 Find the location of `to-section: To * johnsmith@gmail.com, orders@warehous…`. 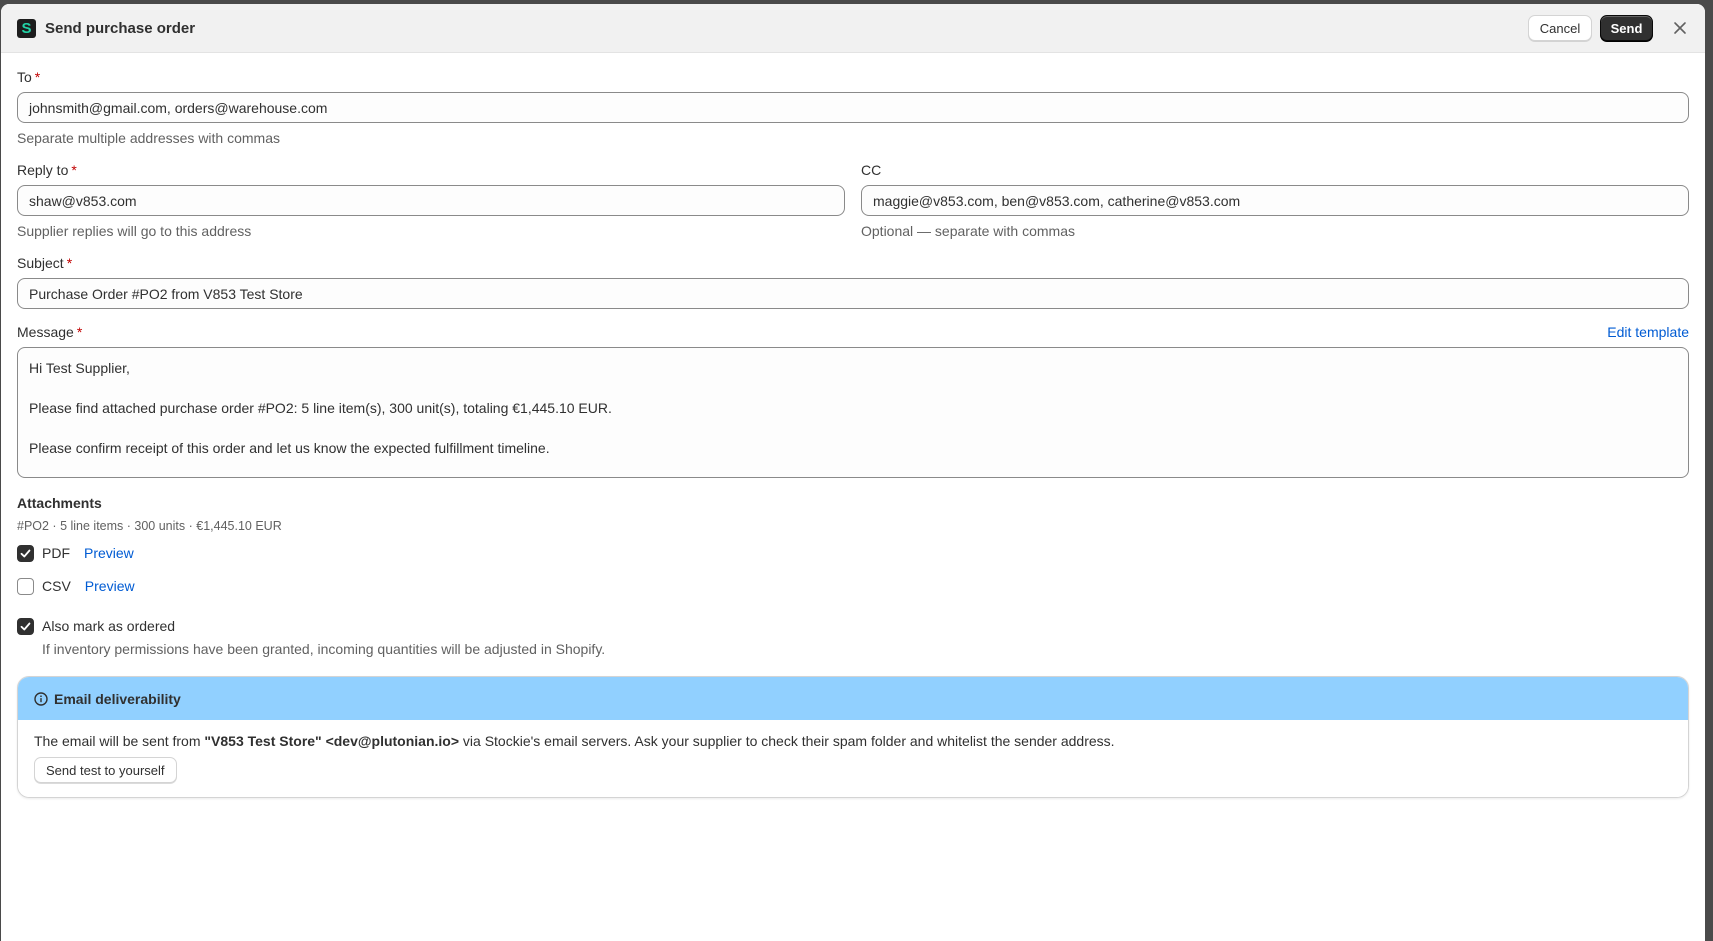

to-section: To * johnsmith@gmail.com, orders@warehous… is located at coordinates (853, 108).